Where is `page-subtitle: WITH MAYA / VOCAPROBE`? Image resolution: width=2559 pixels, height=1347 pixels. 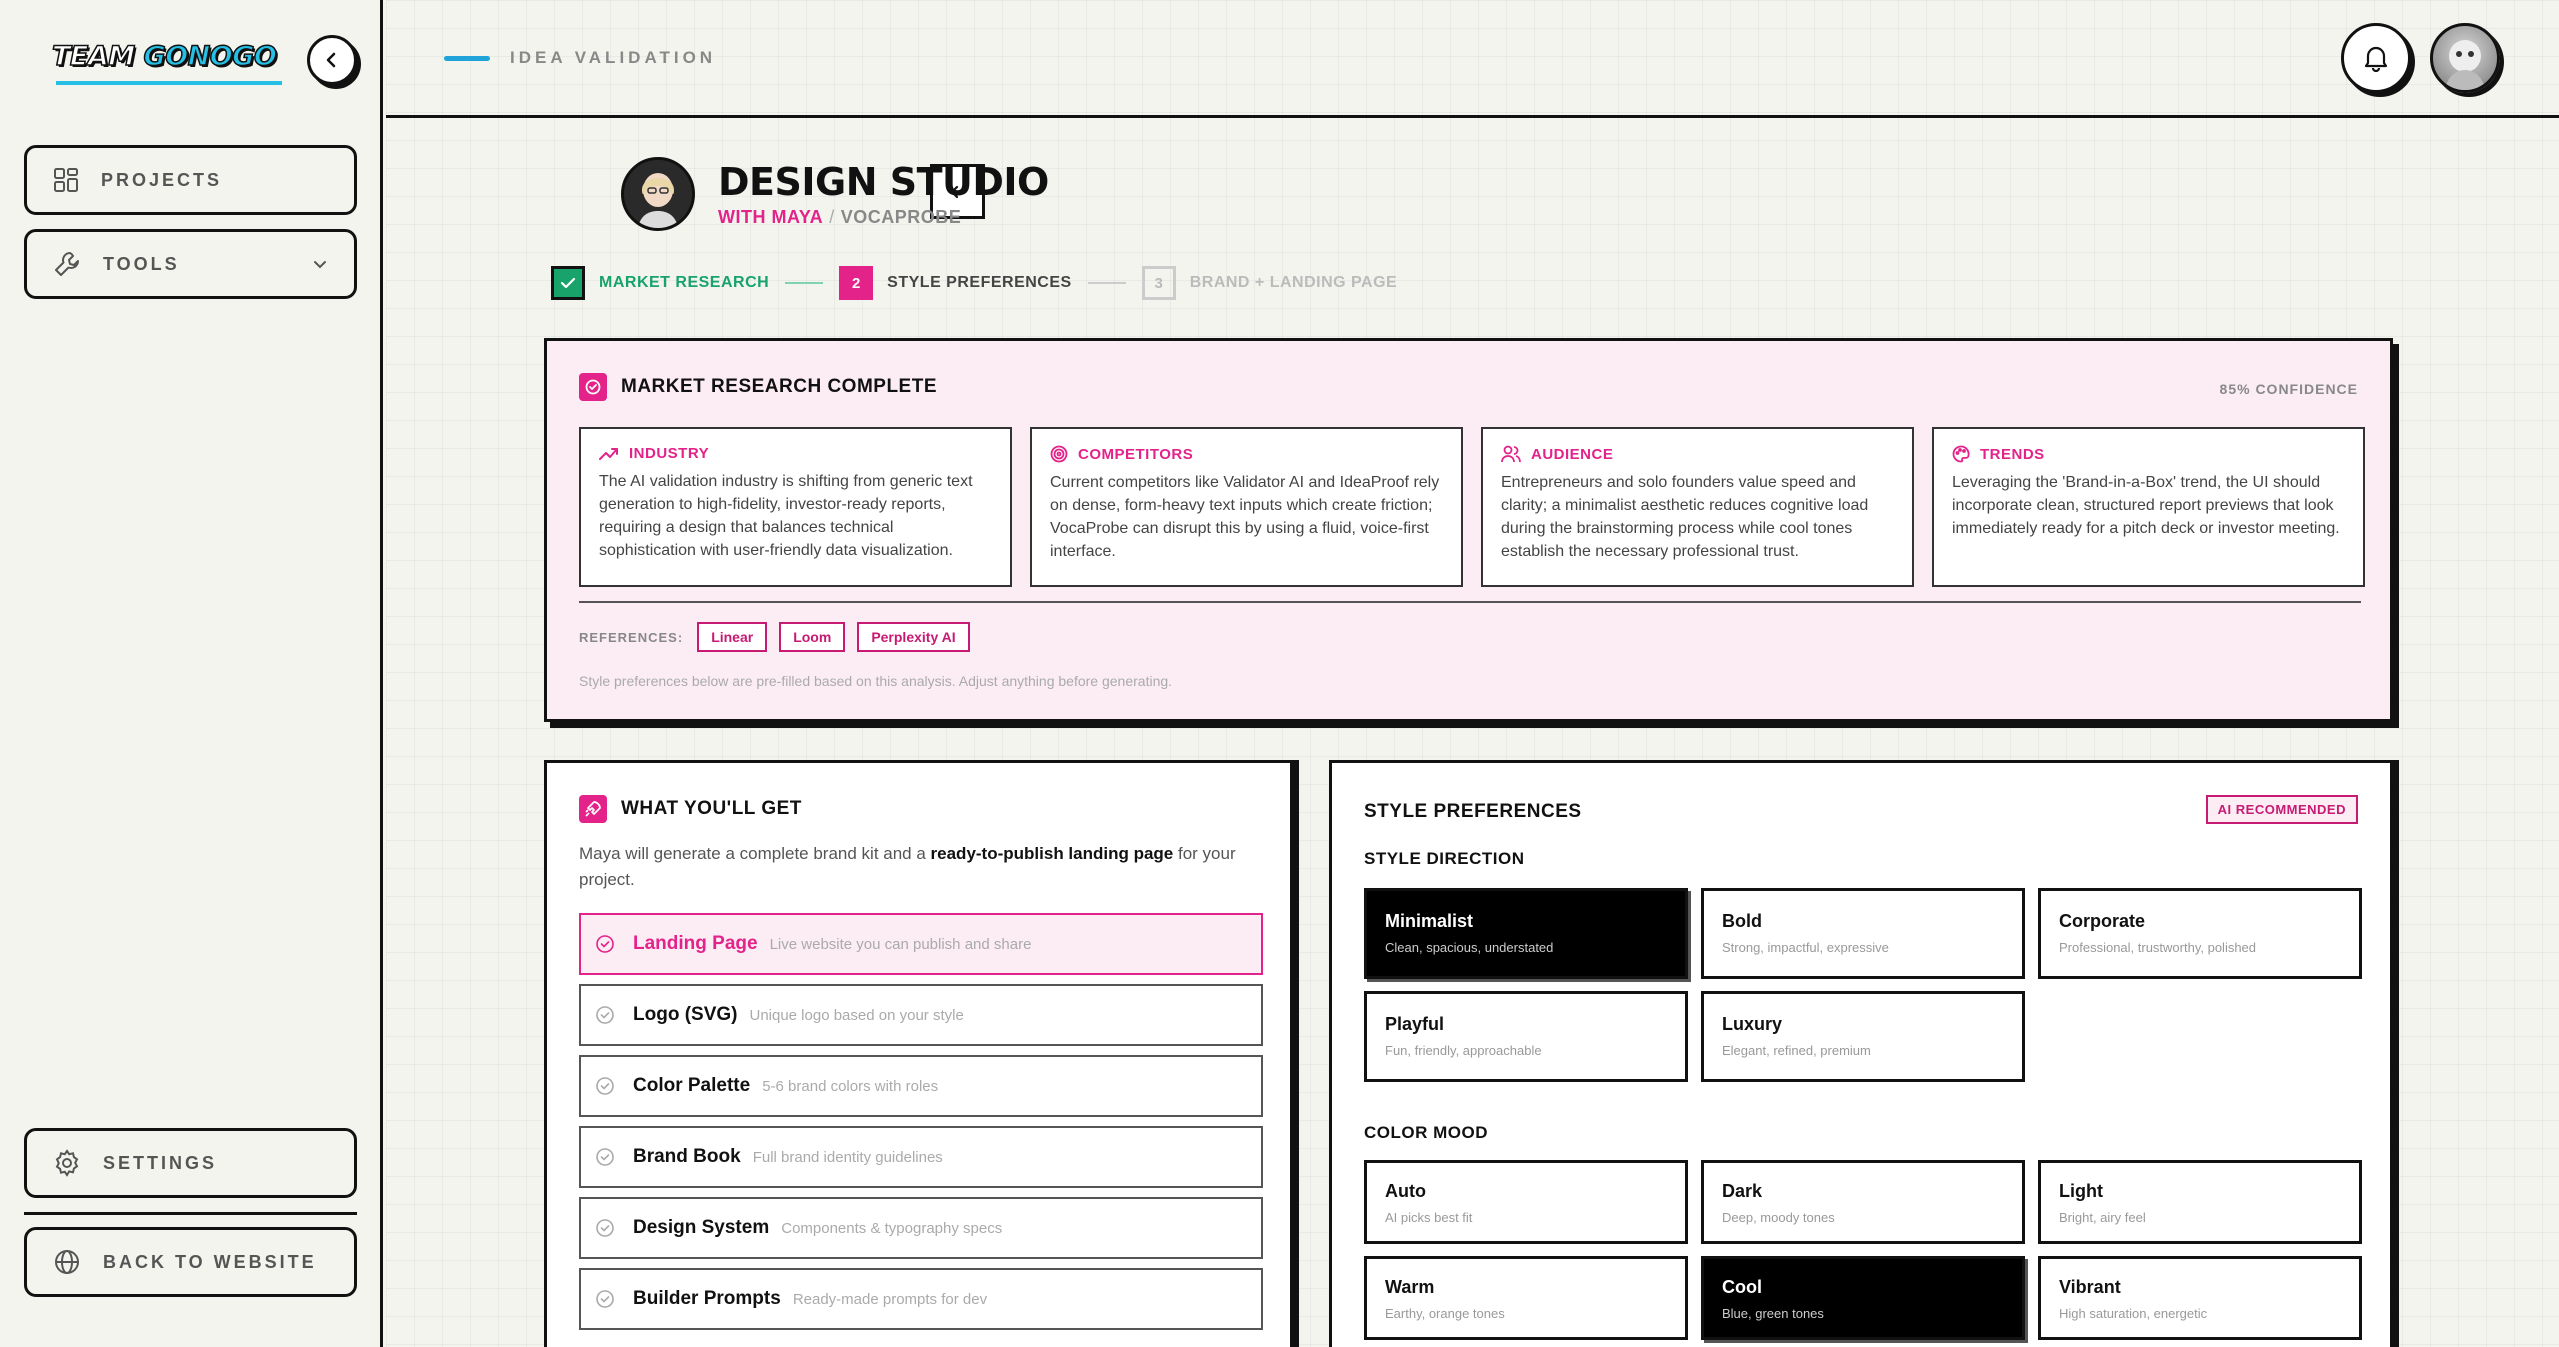
page-subtitle: WITH MAYA / VOCAPROBE is located at coordinates (839, 217).